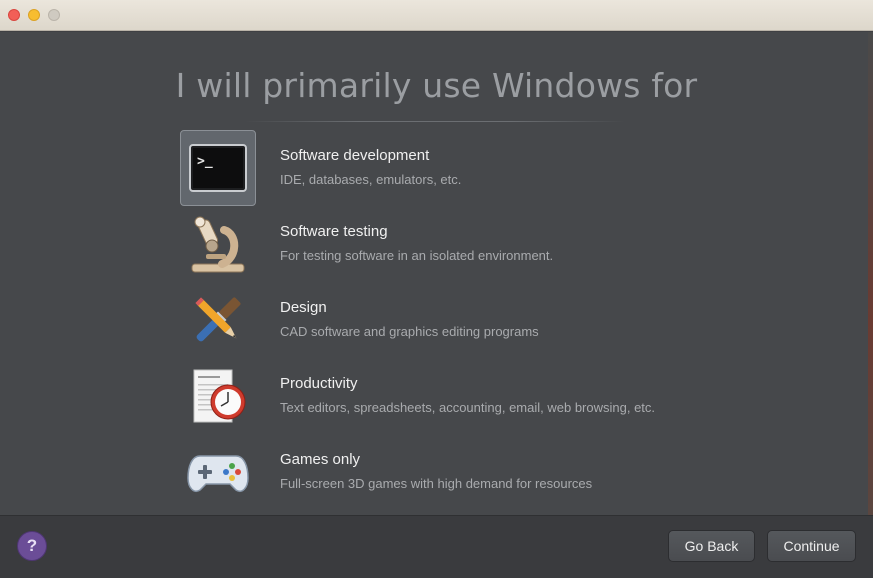 The width and height of the screenshot is (873, 578). What do you see at coordinates (811, 546) in the screenshot?
I see `continue-button: Continue` at bounding box center [811, 546].